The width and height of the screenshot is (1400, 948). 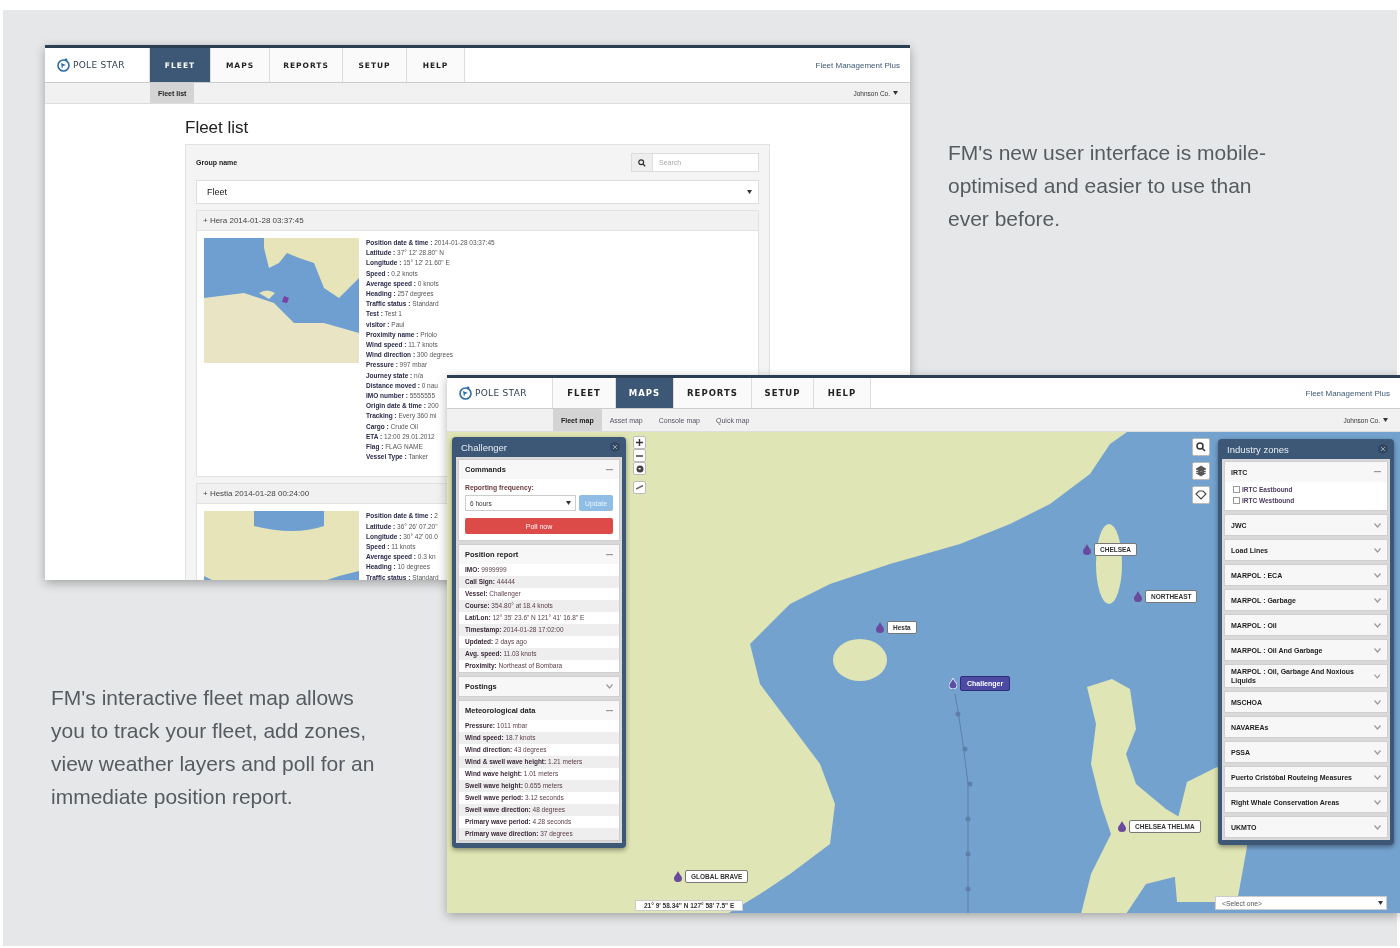 What do you see at coordinates (217, 128) in the screenshot?
I see `page-title: Fleet list` at bounding box center [217, 128].